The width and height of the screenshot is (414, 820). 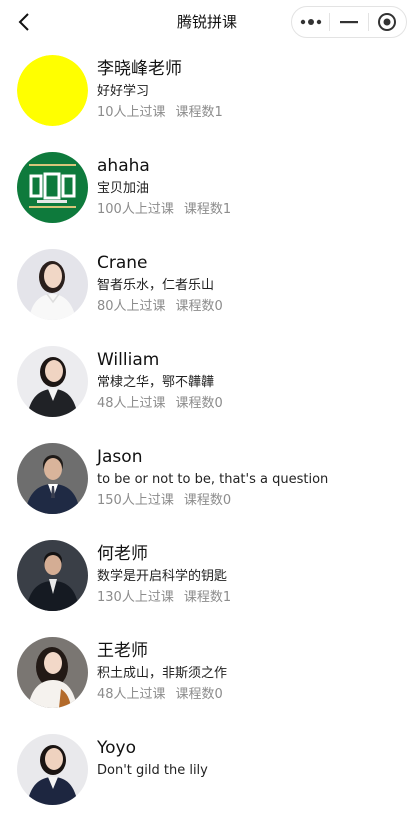 I want to click on close-button, so click(x=387, y=22).